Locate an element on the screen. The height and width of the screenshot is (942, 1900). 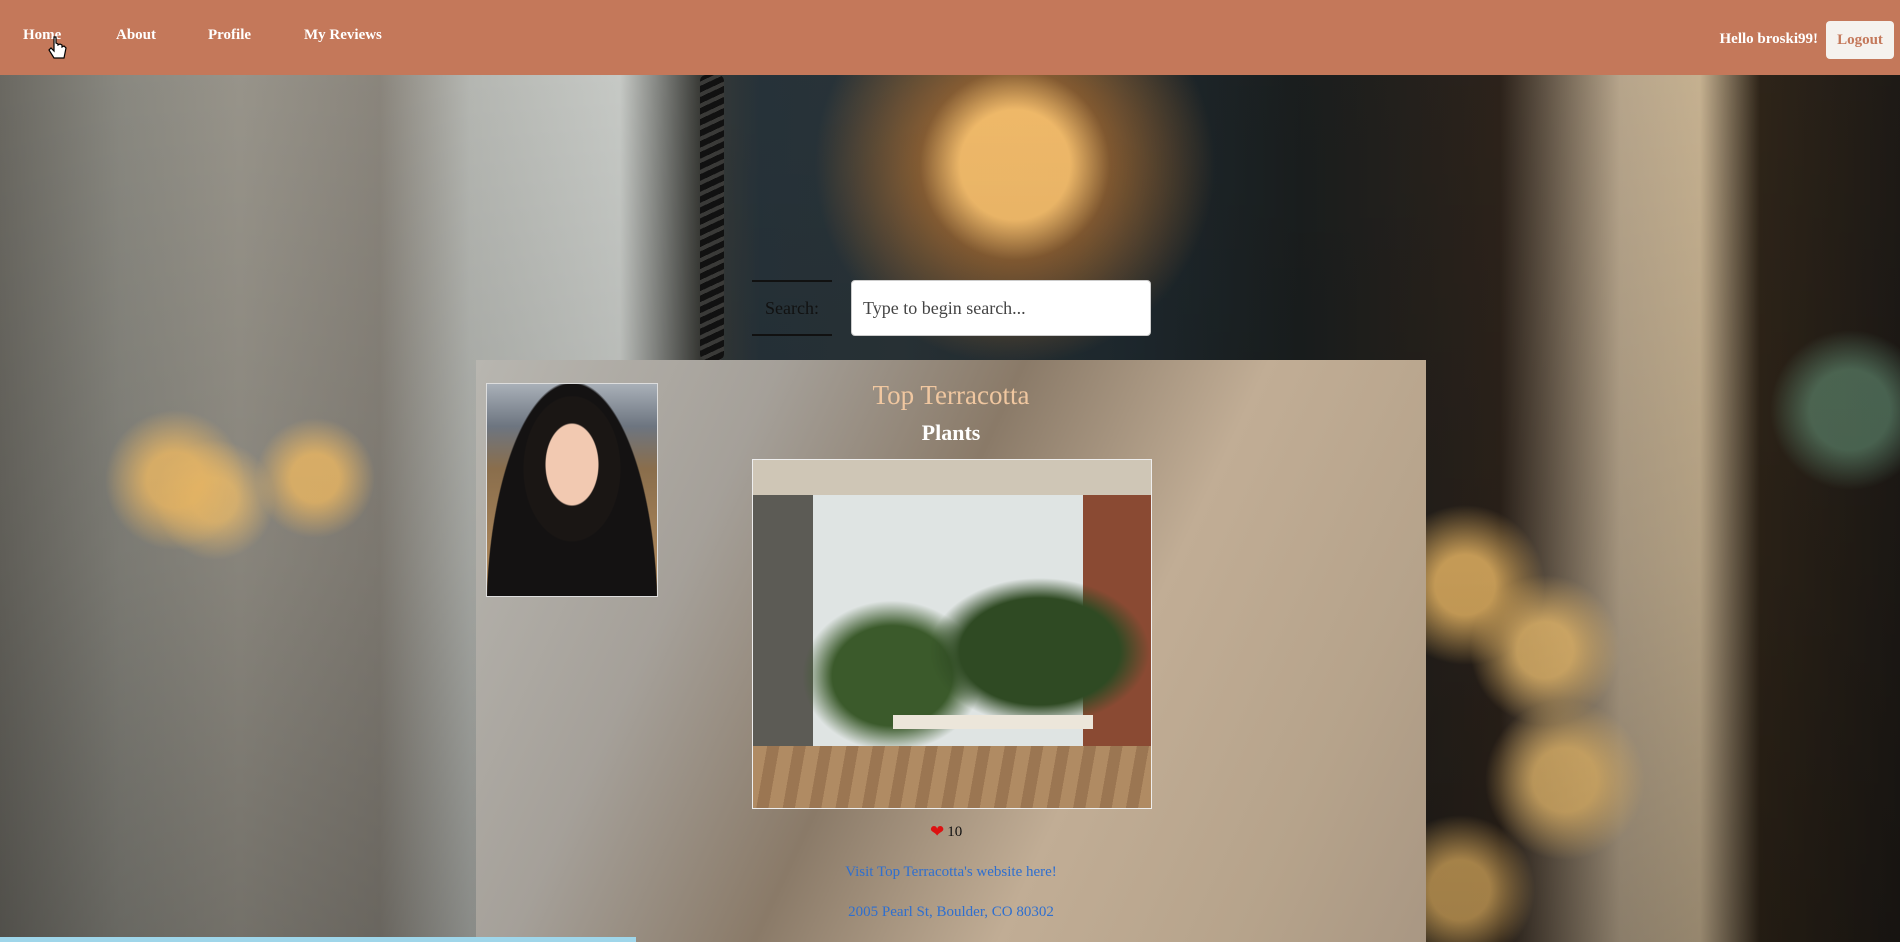
user-greeting: Hello broski99! is located at coordinates (1768, 39).